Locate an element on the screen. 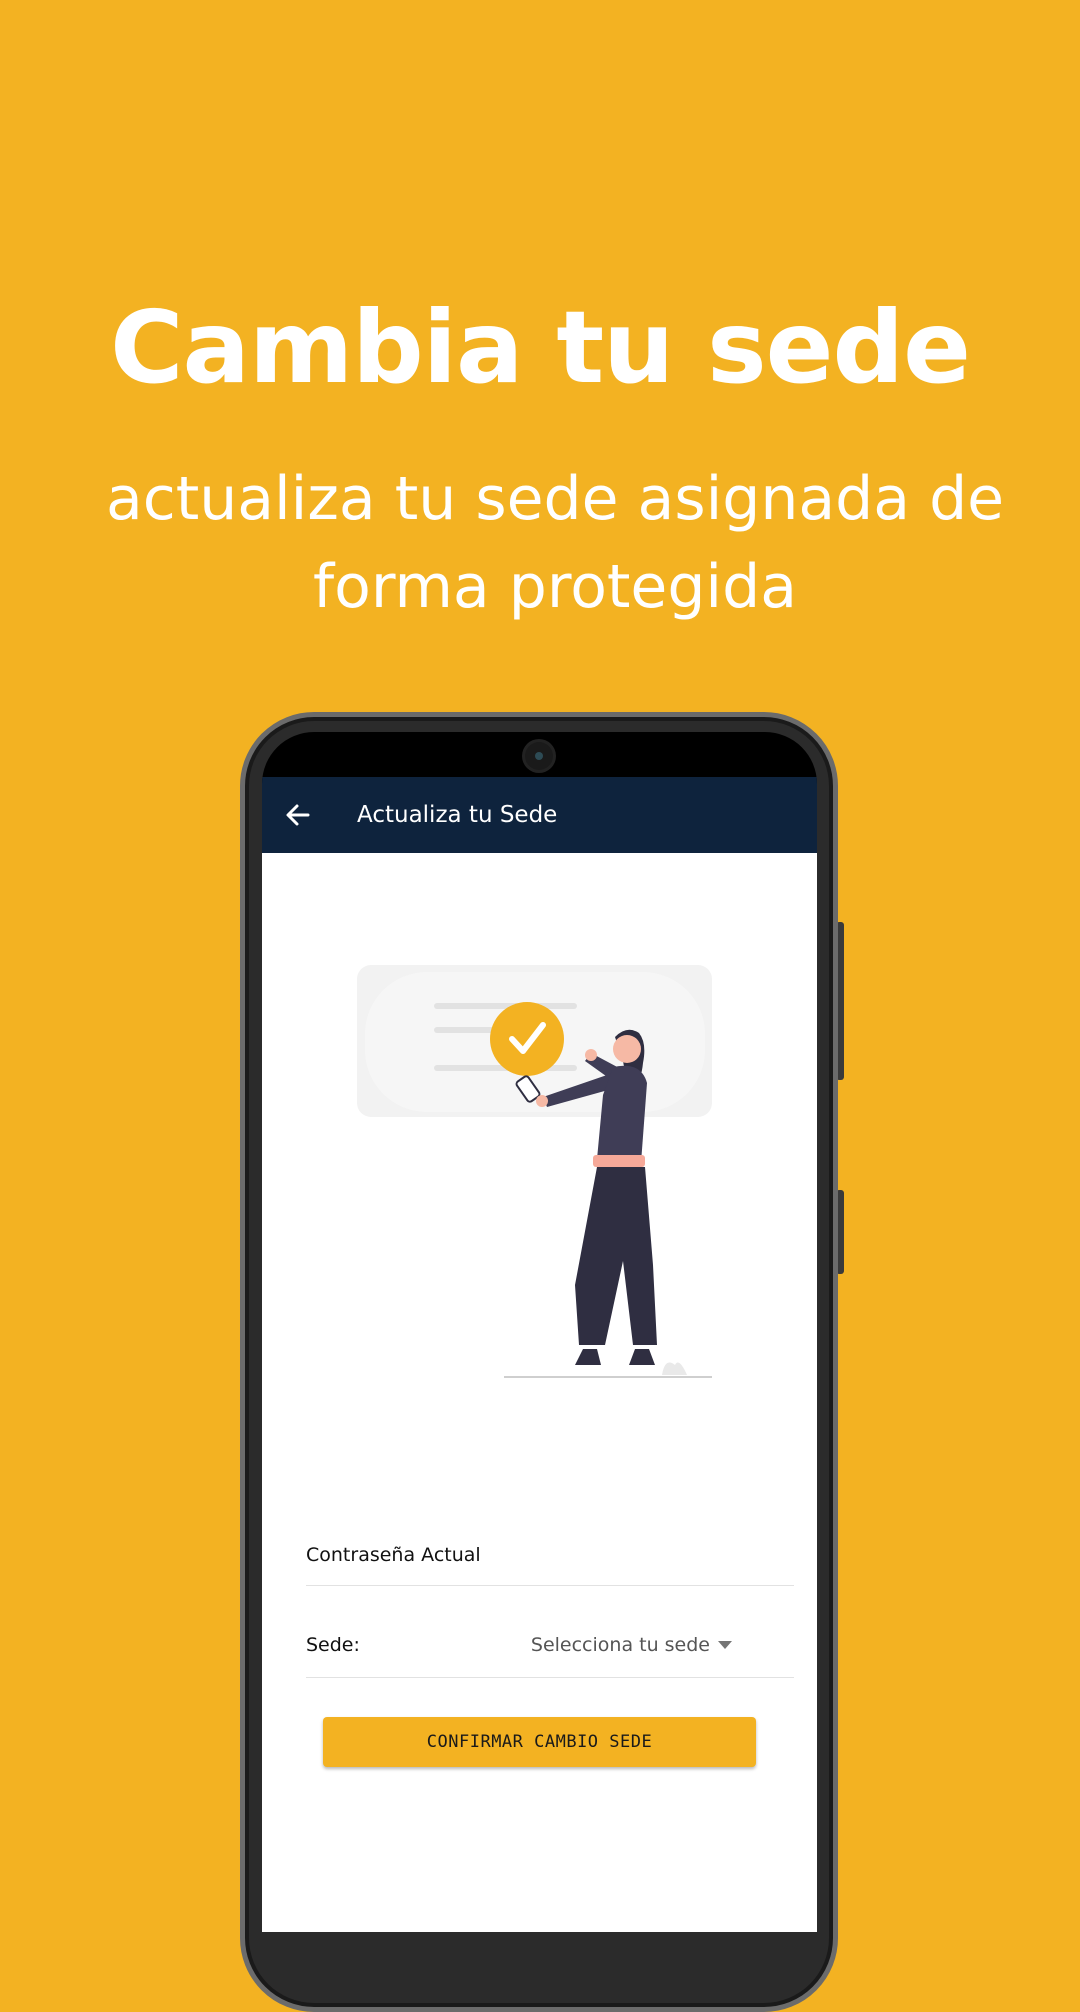 This screenshot has height=2012, width=1080. promo-headline: Cambia tu sede is located at coordinates (540, 347).